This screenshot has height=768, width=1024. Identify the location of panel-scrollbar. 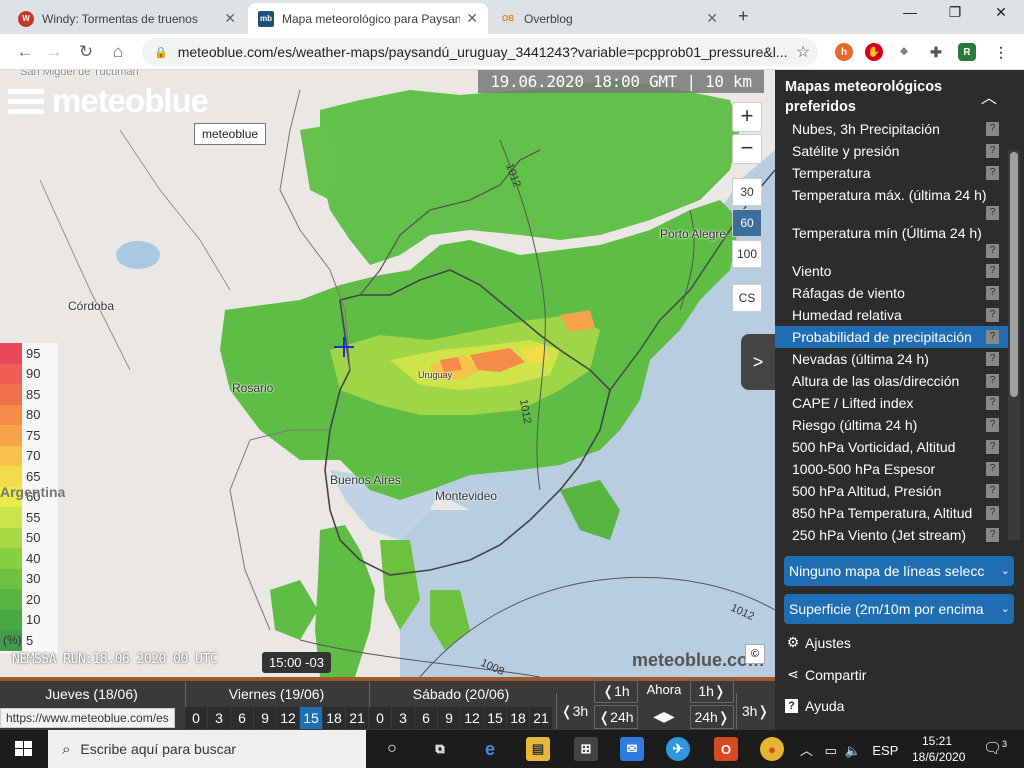
(1014, 345).